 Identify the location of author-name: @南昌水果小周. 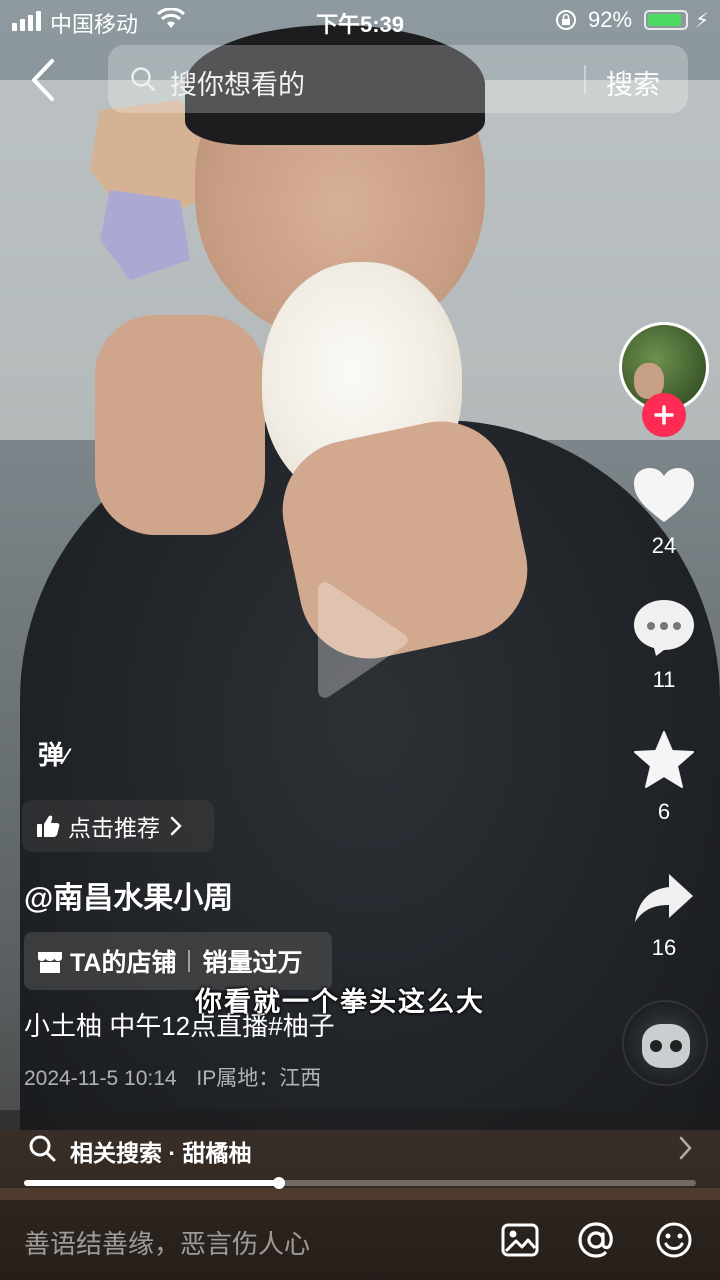
(128, 895).